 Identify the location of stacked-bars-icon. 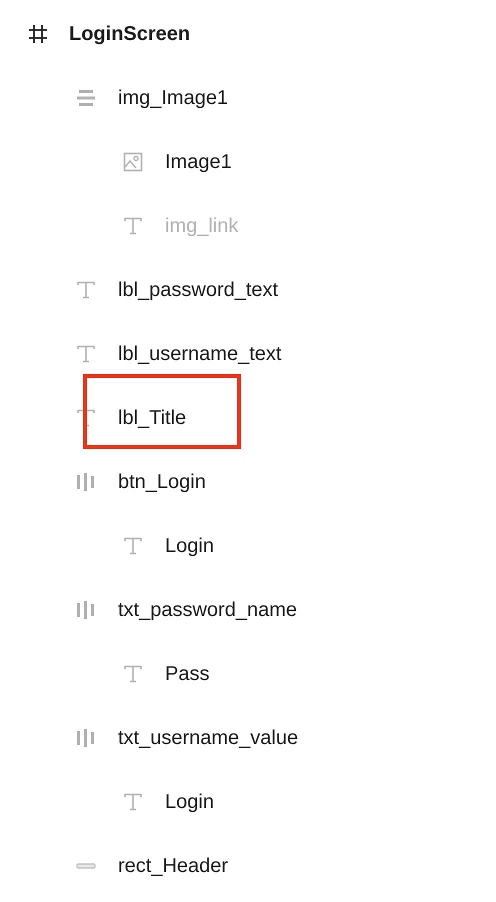
(86, 98).